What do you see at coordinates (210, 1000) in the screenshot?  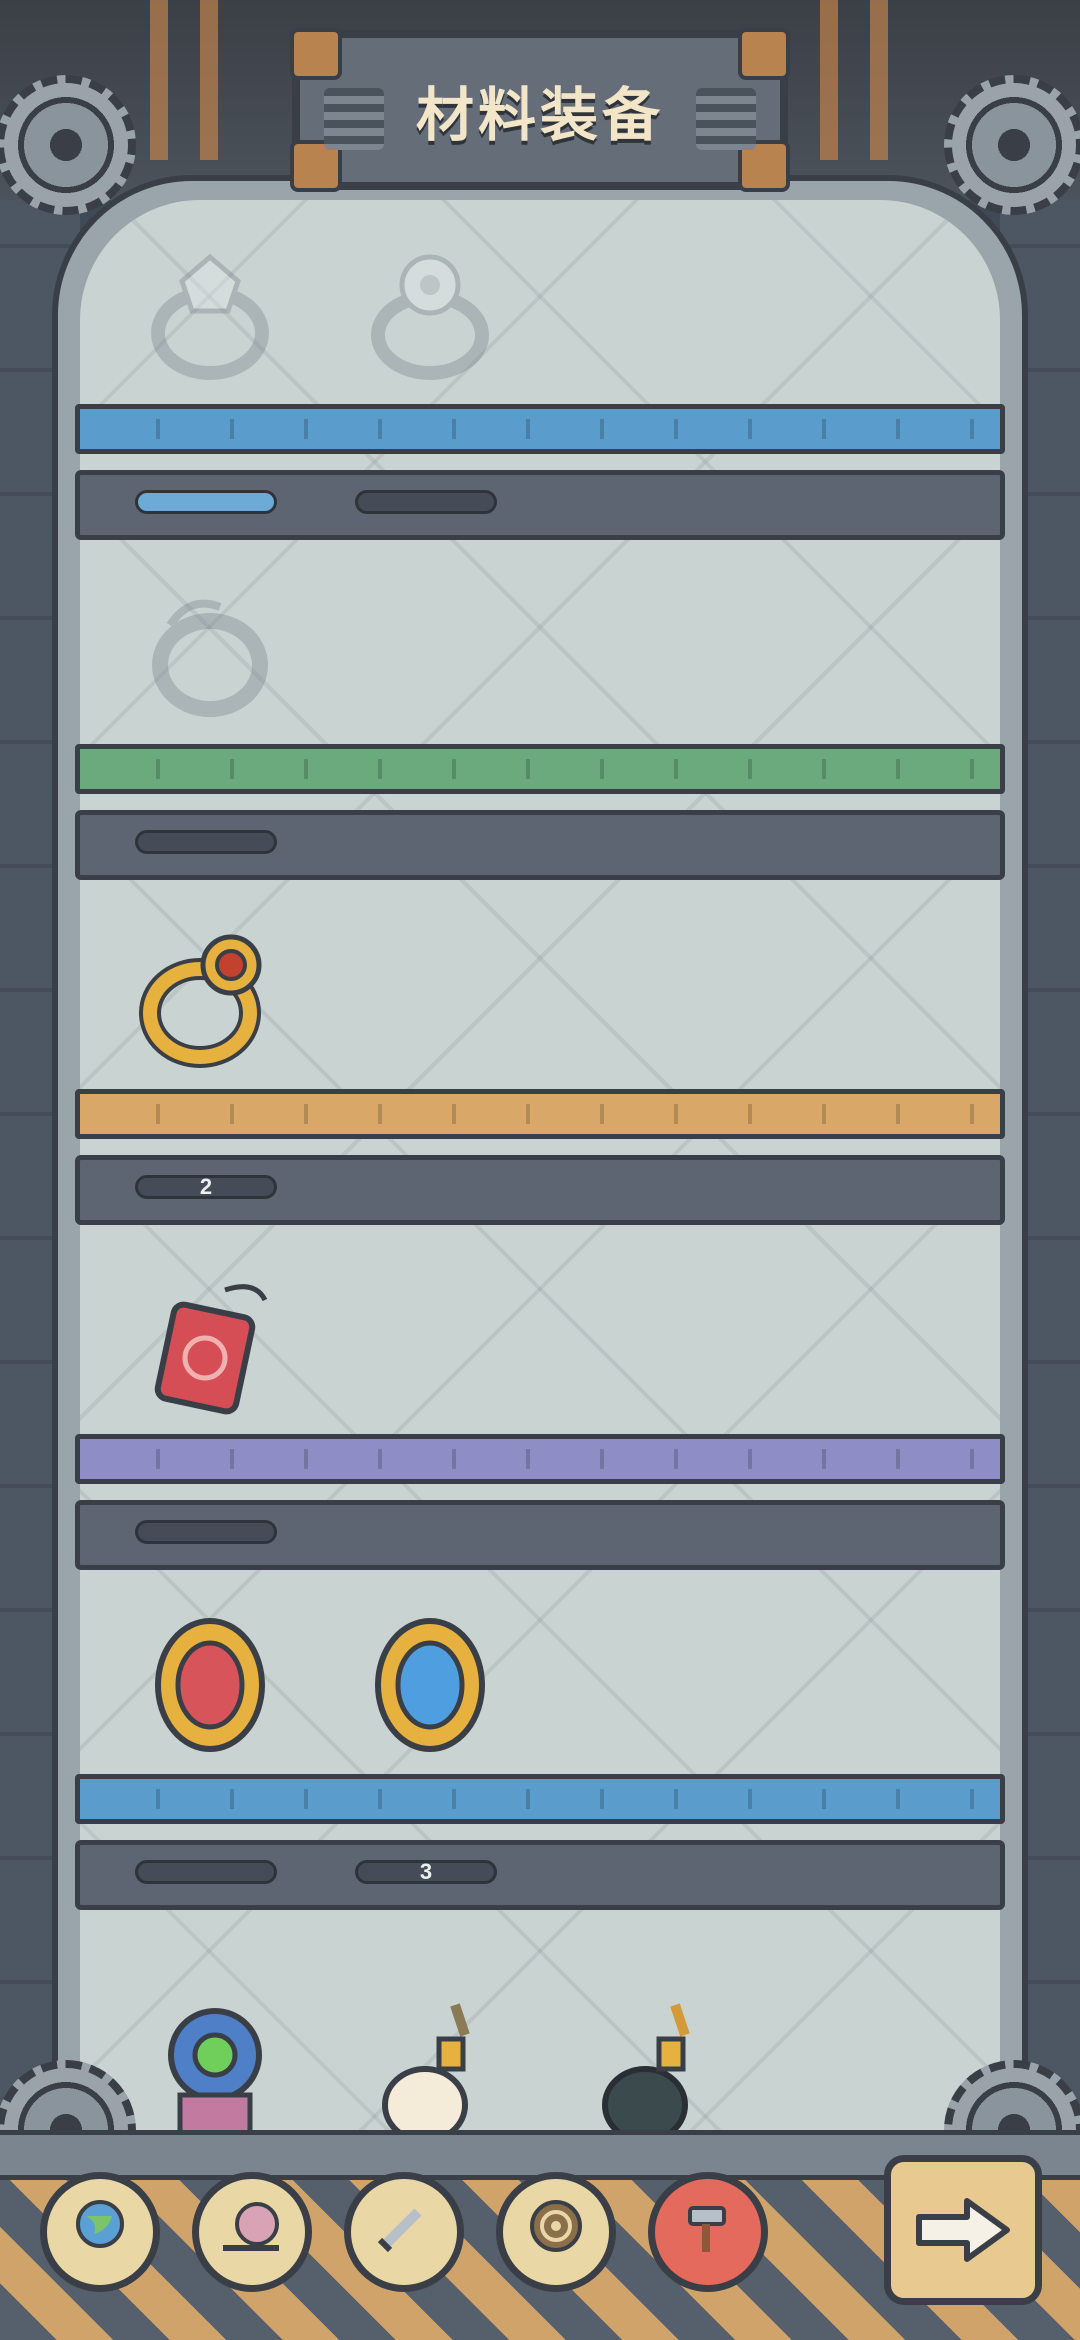 I see `ruby-ring-icon` at bounding box center [210, 1000].